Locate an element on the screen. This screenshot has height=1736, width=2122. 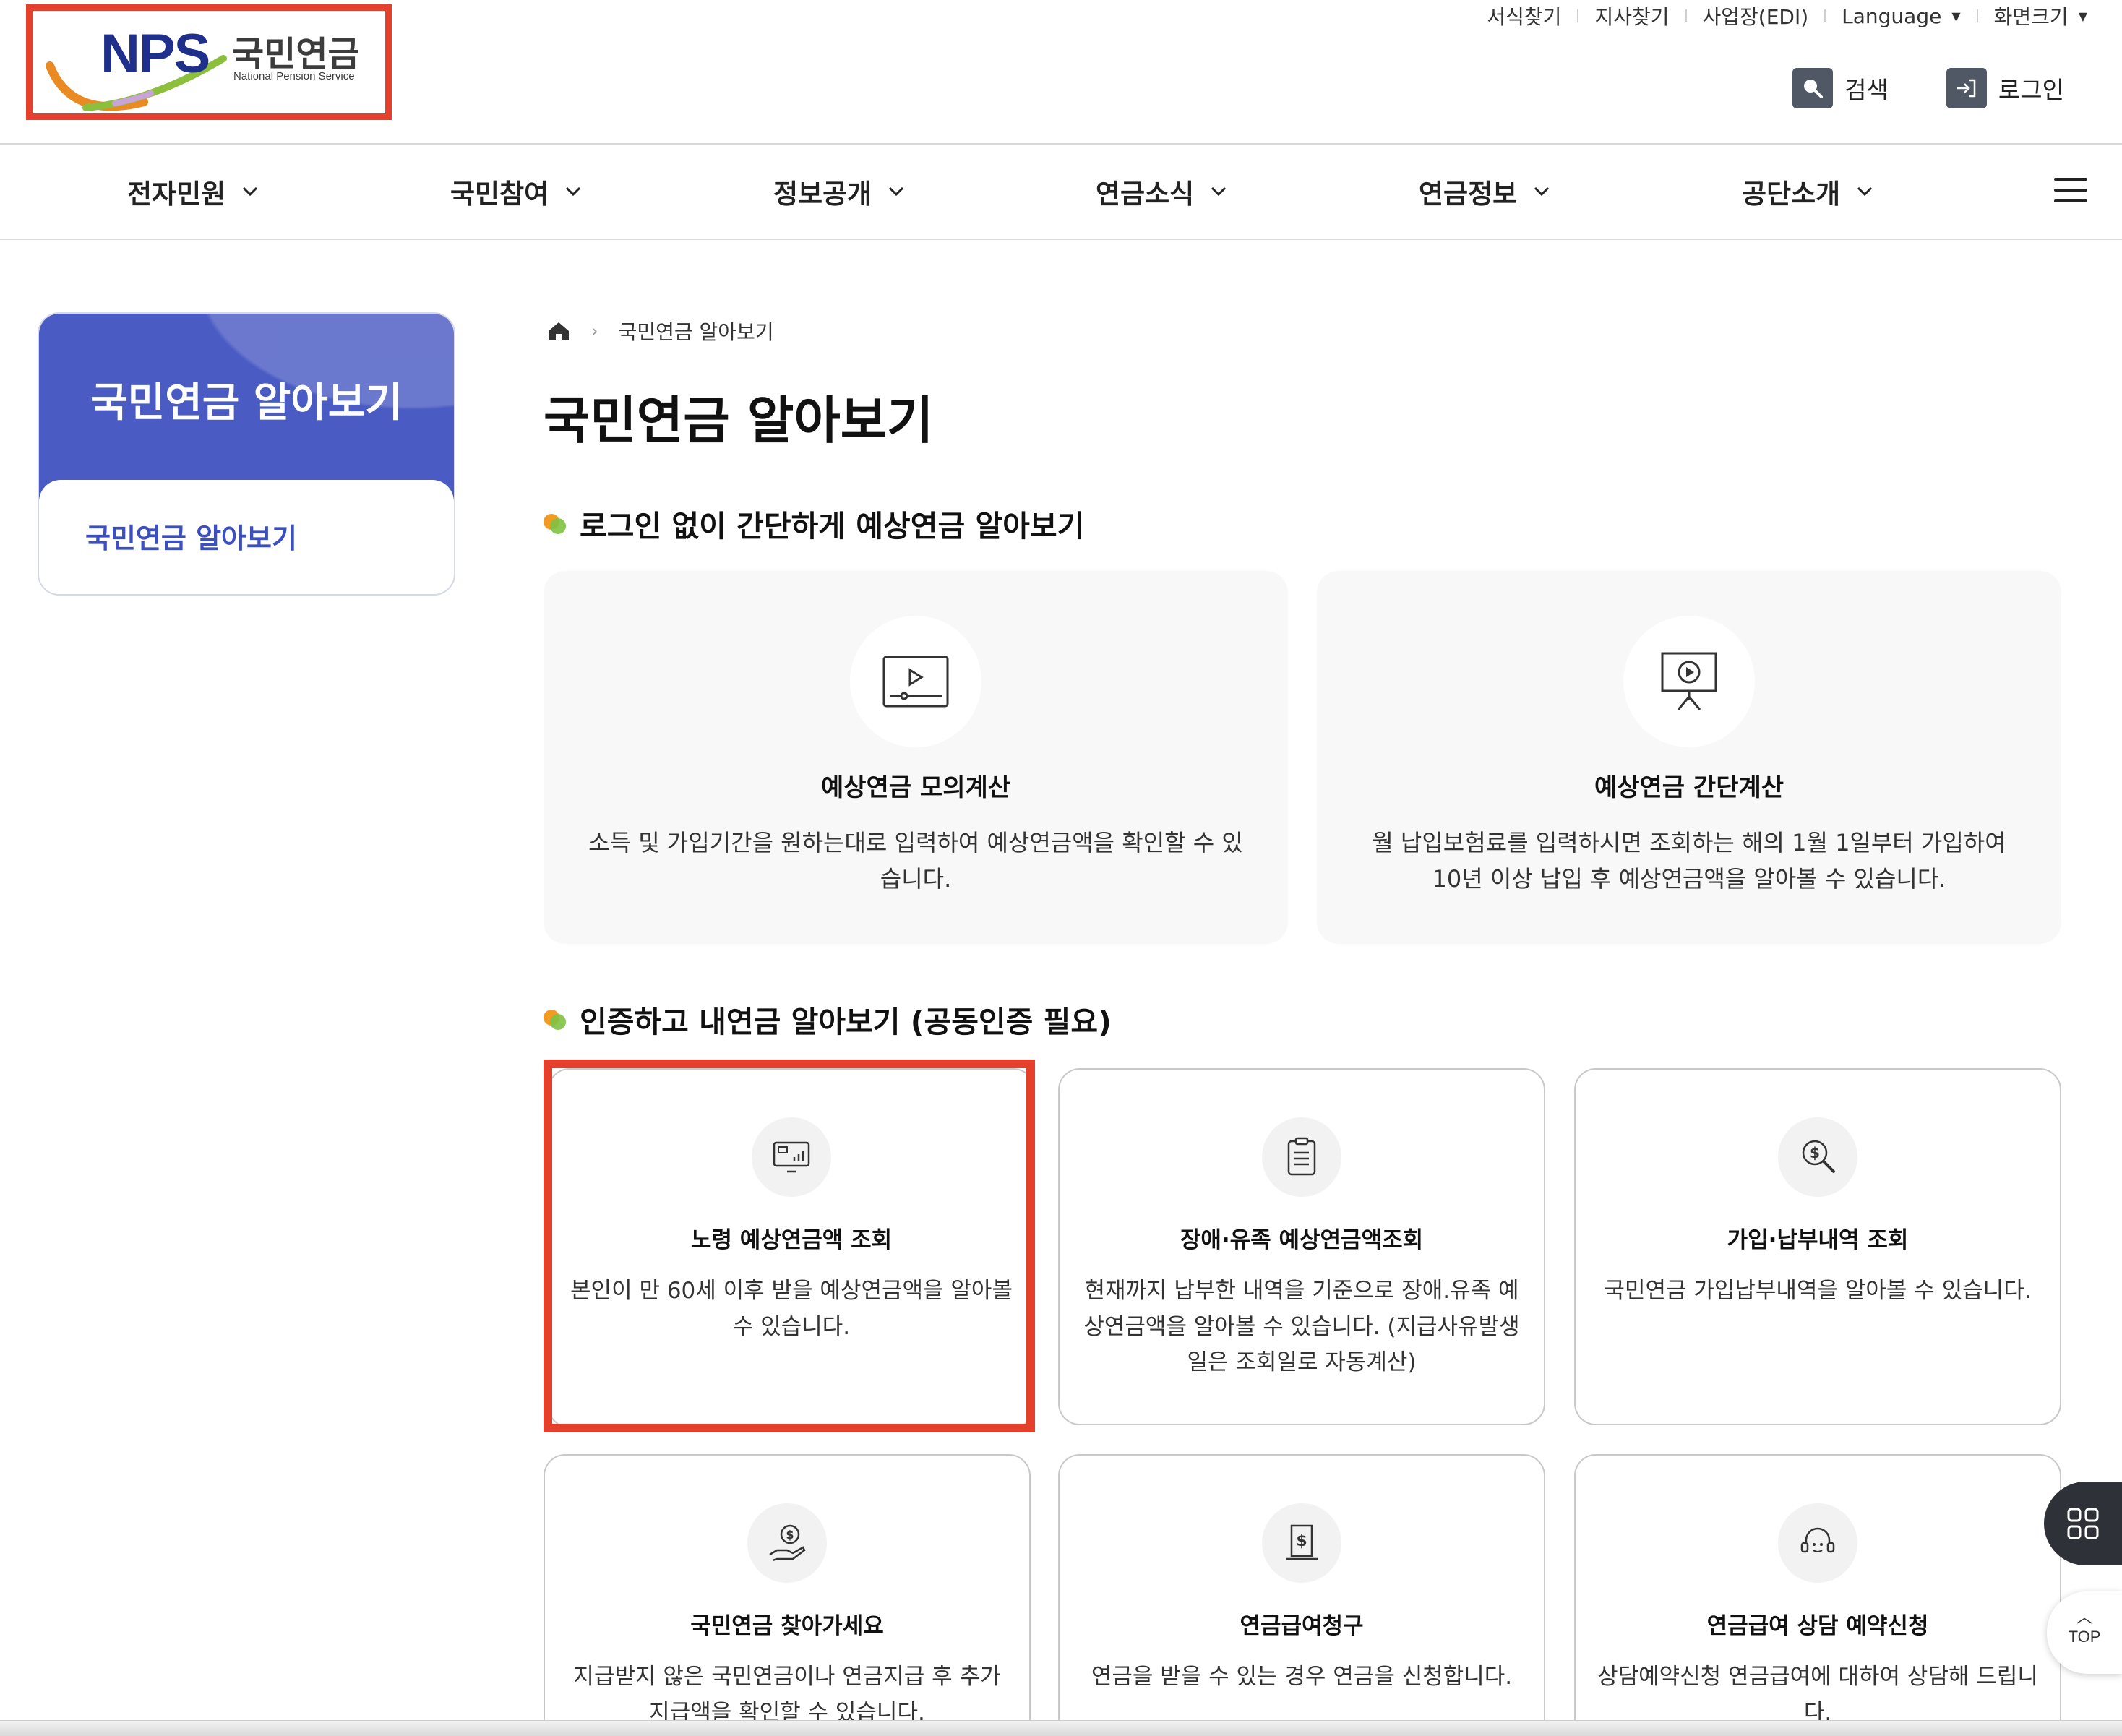
video-play-icon is located at coordinates (916, 682).